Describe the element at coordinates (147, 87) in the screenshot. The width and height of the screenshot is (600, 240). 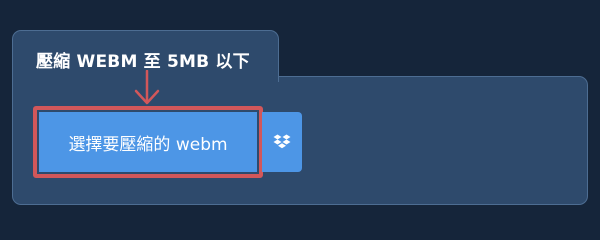
I see `arrow-down-icon` at that location.